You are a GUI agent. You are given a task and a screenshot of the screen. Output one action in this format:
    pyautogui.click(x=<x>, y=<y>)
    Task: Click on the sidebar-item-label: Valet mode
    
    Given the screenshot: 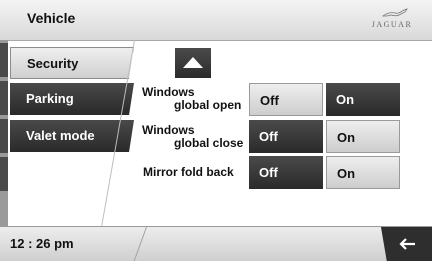 What is the action you would take?
    pyautogui.click(x=60, y=135)
    